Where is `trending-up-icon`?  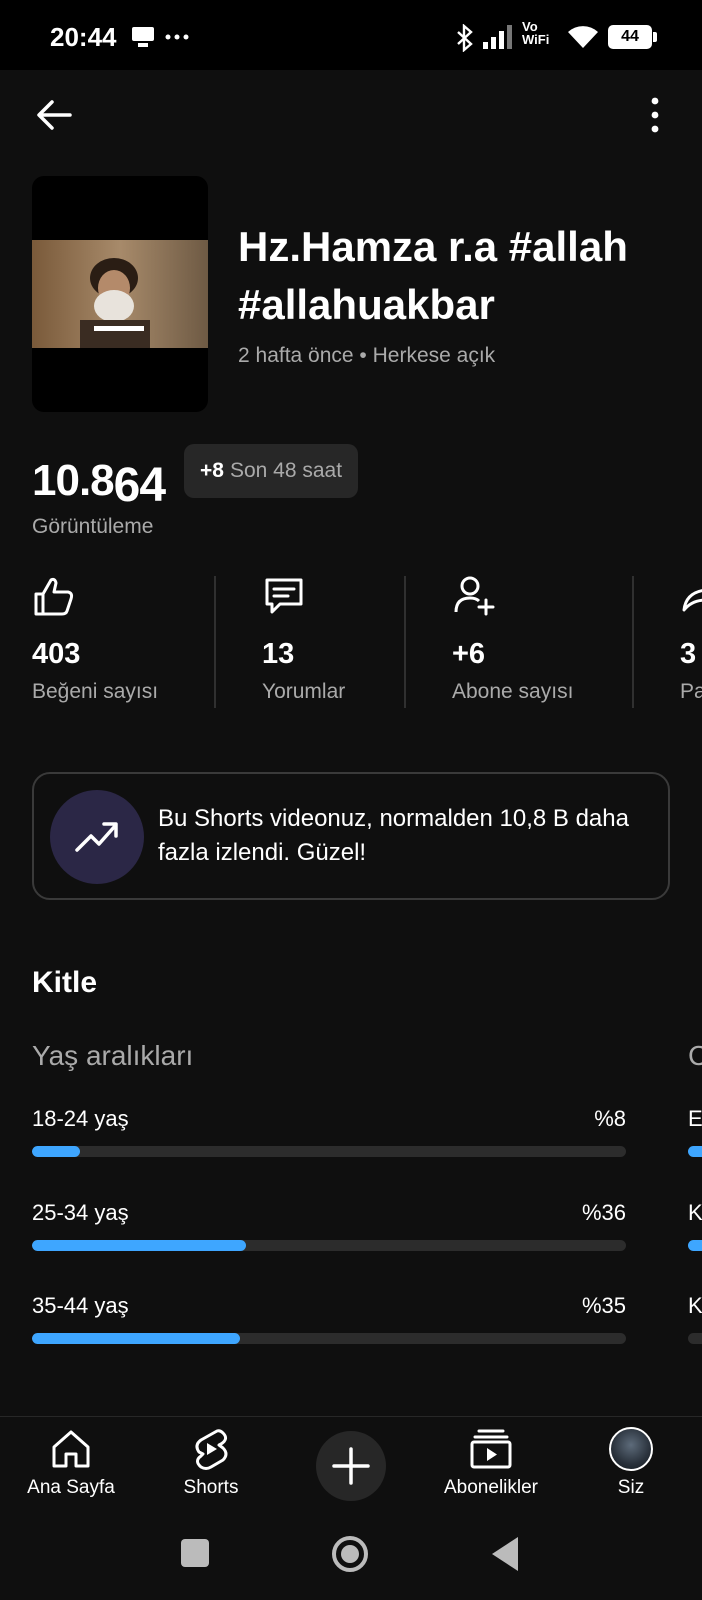
trending-up-icon is located at coordinates (96, 837).